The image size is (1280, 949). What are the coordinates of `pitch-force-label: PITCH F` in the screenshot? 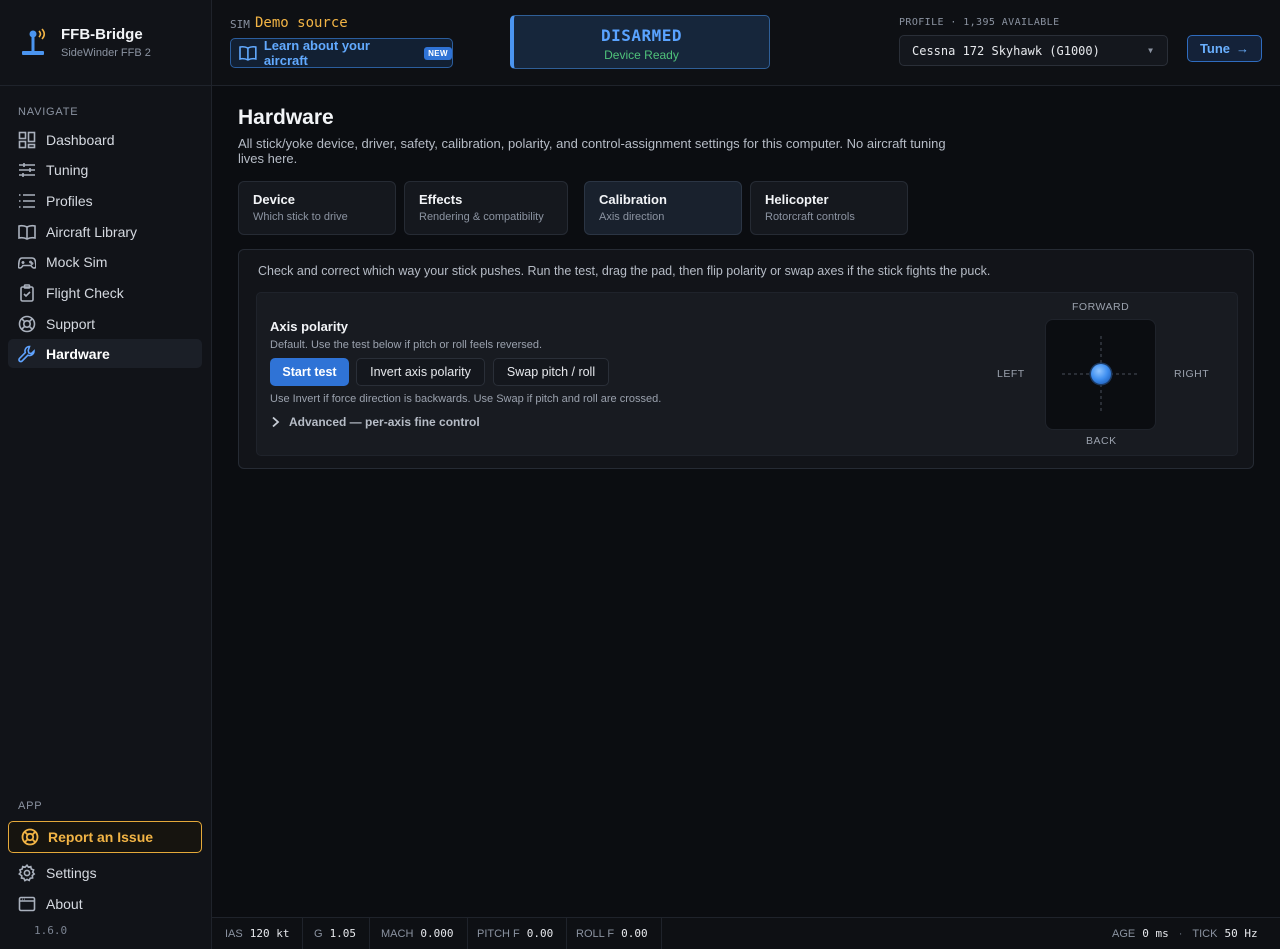 It's located at (498, 933).